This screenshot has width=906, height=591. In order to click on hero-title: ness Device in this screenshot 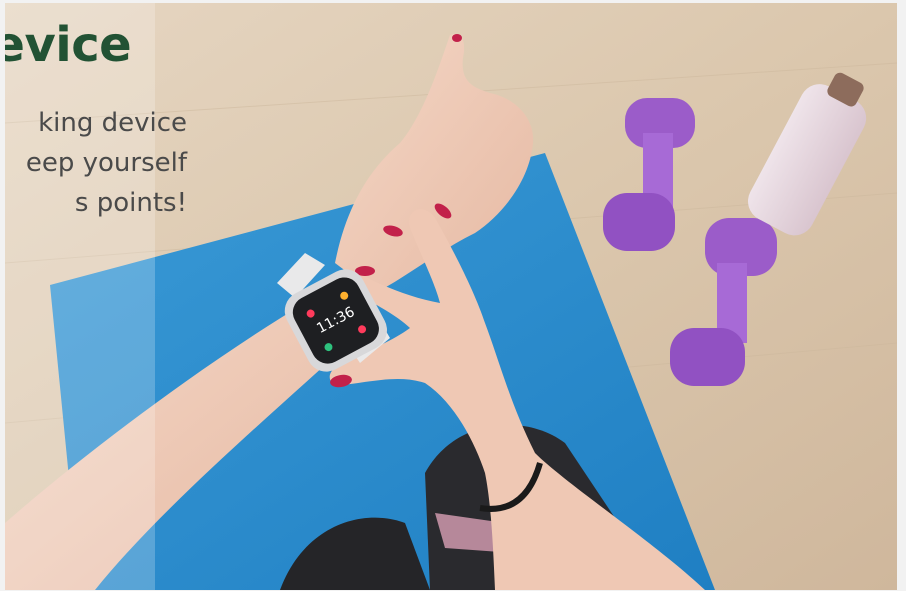, I will do `click(68, 45)`.